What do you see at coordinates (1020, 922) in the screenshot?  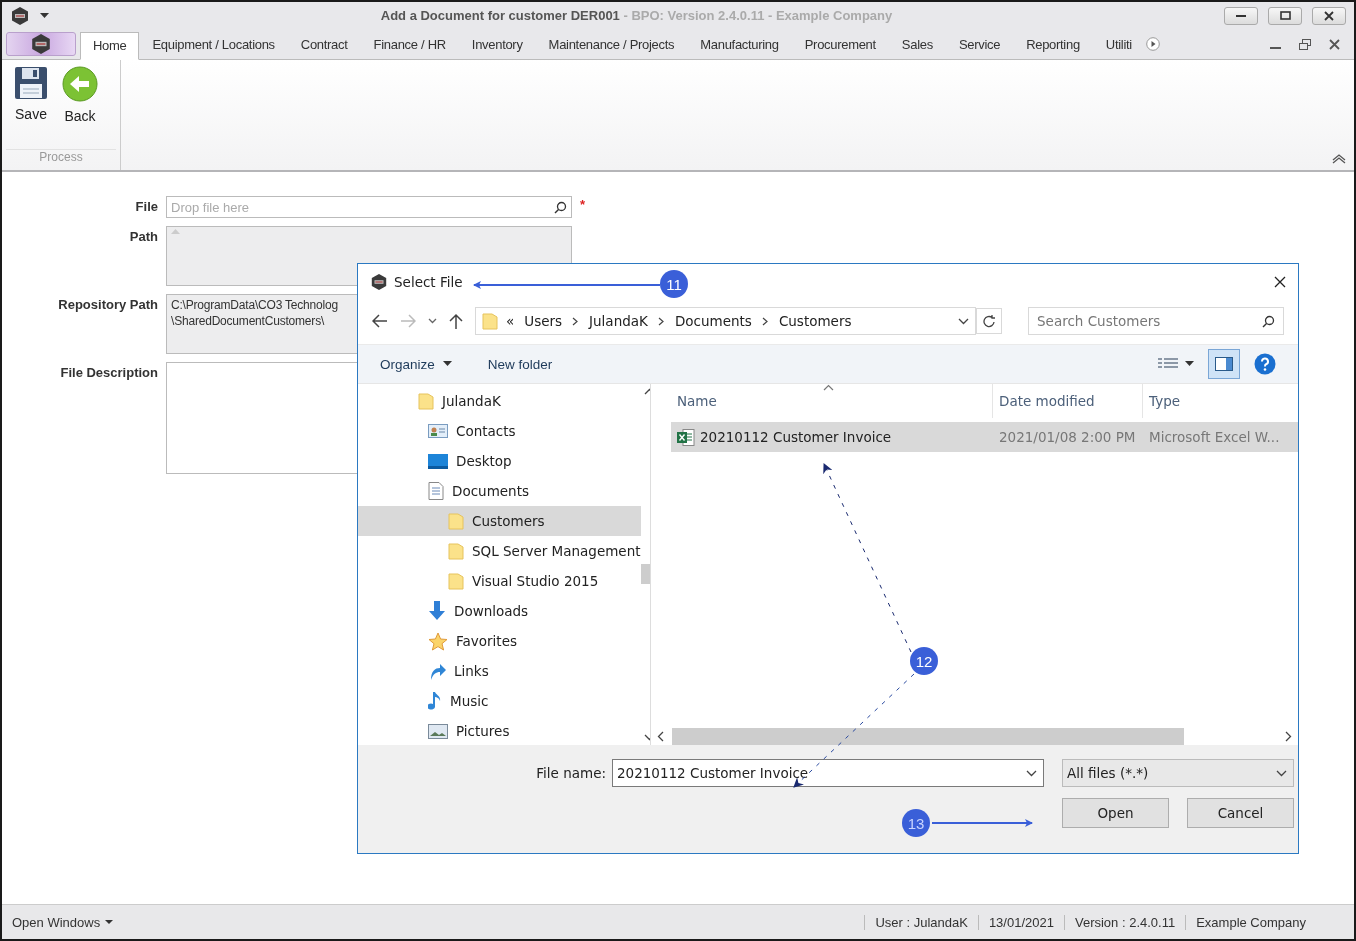 I see `status-item: 13/01/2021` at bounding box center [1020, 922].